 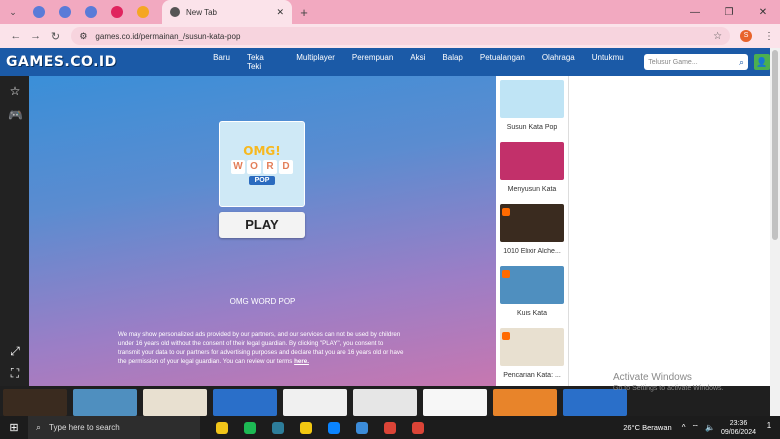 What do you see at coordinates (763, 12) in the screenshot?
I see `close-window-button: ✕` at bounding box center [763, 12].